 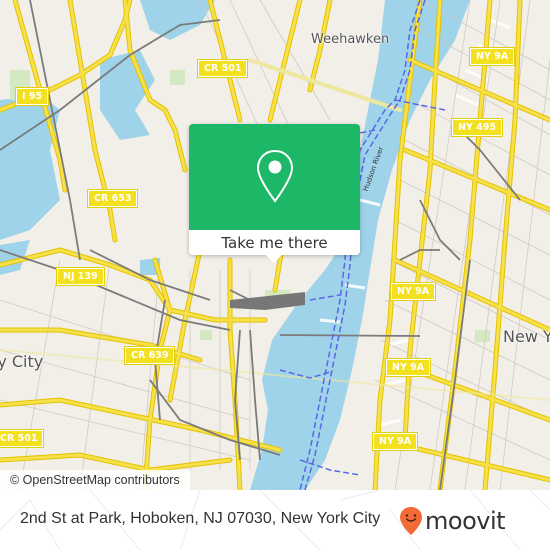 I want to click on map-attribution: © OpenStreetMap contributors, so click(x=95, y=480).